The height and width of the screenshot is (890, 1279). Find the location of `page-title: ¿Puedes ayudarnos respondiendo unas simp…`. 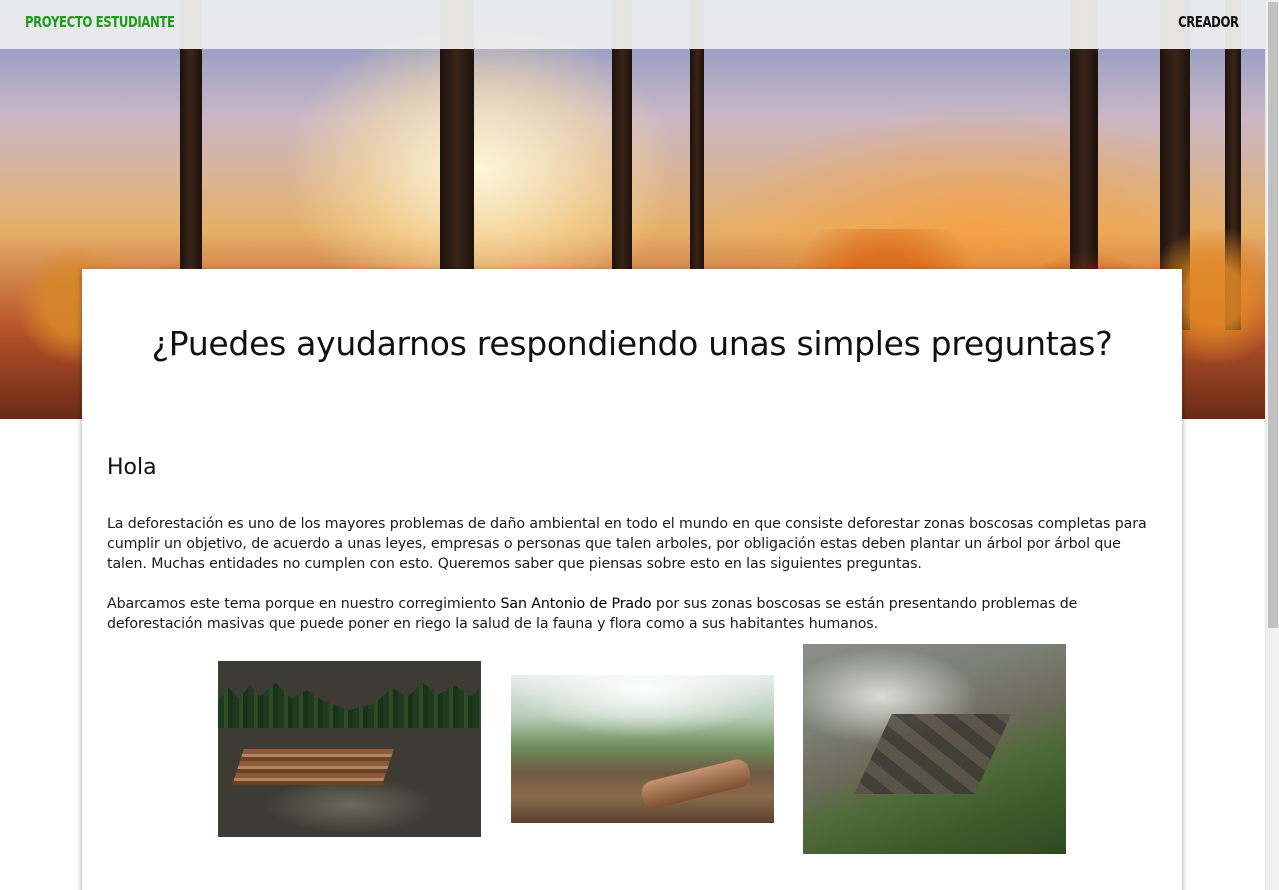

page-title: ¿Puedes ayudarnos respondiendo unas simp… is located at coordinates (632, 343).